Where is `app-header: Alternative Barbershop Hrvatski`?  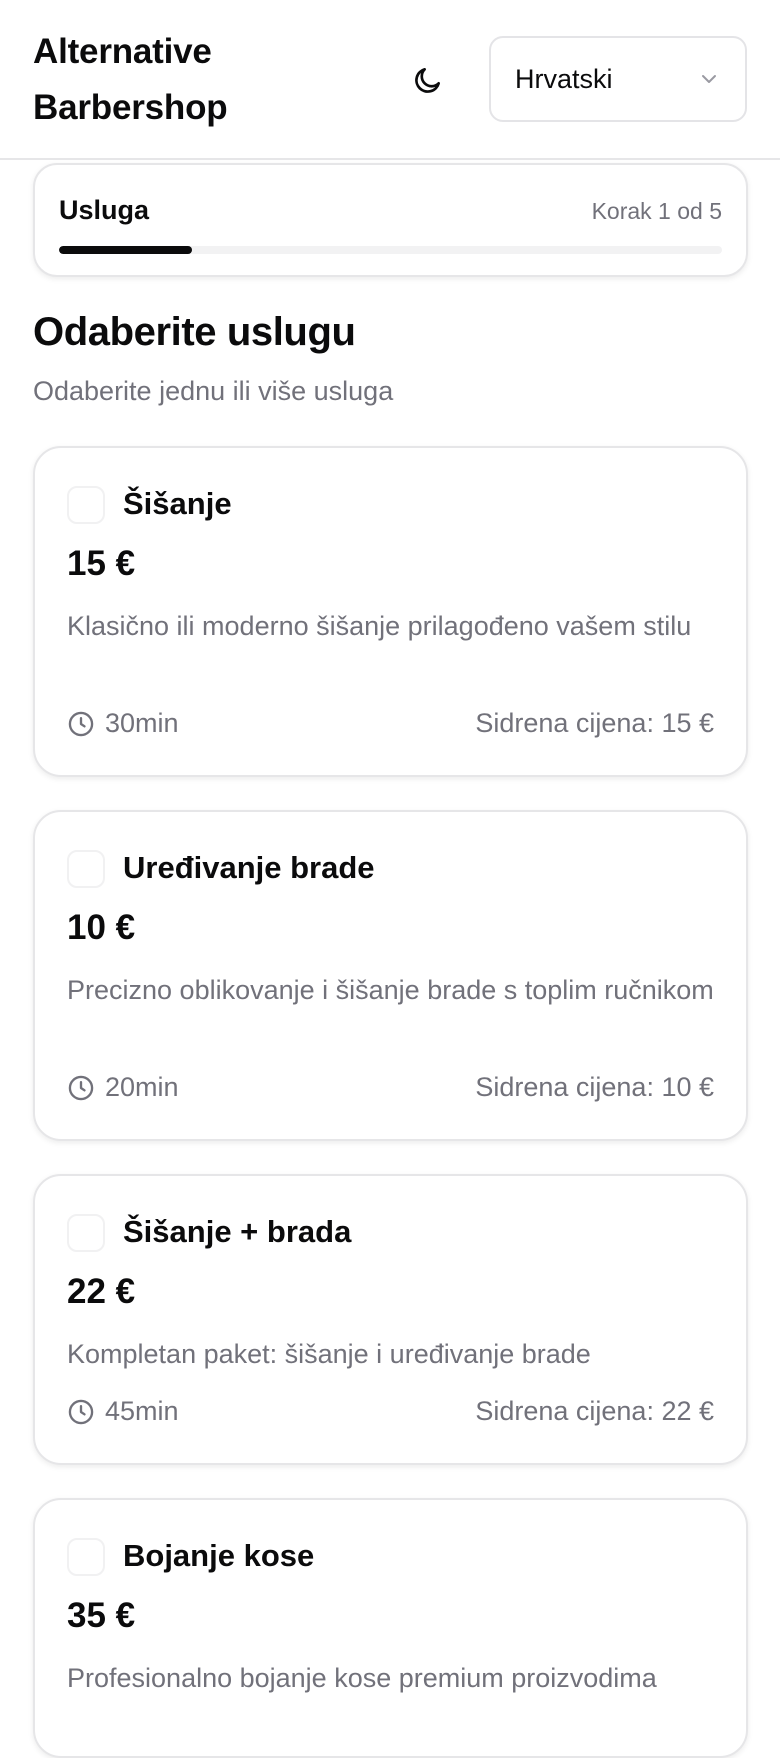
app-header: Alternative Barbershop Hrvatski is located at coordinates (390, 80).